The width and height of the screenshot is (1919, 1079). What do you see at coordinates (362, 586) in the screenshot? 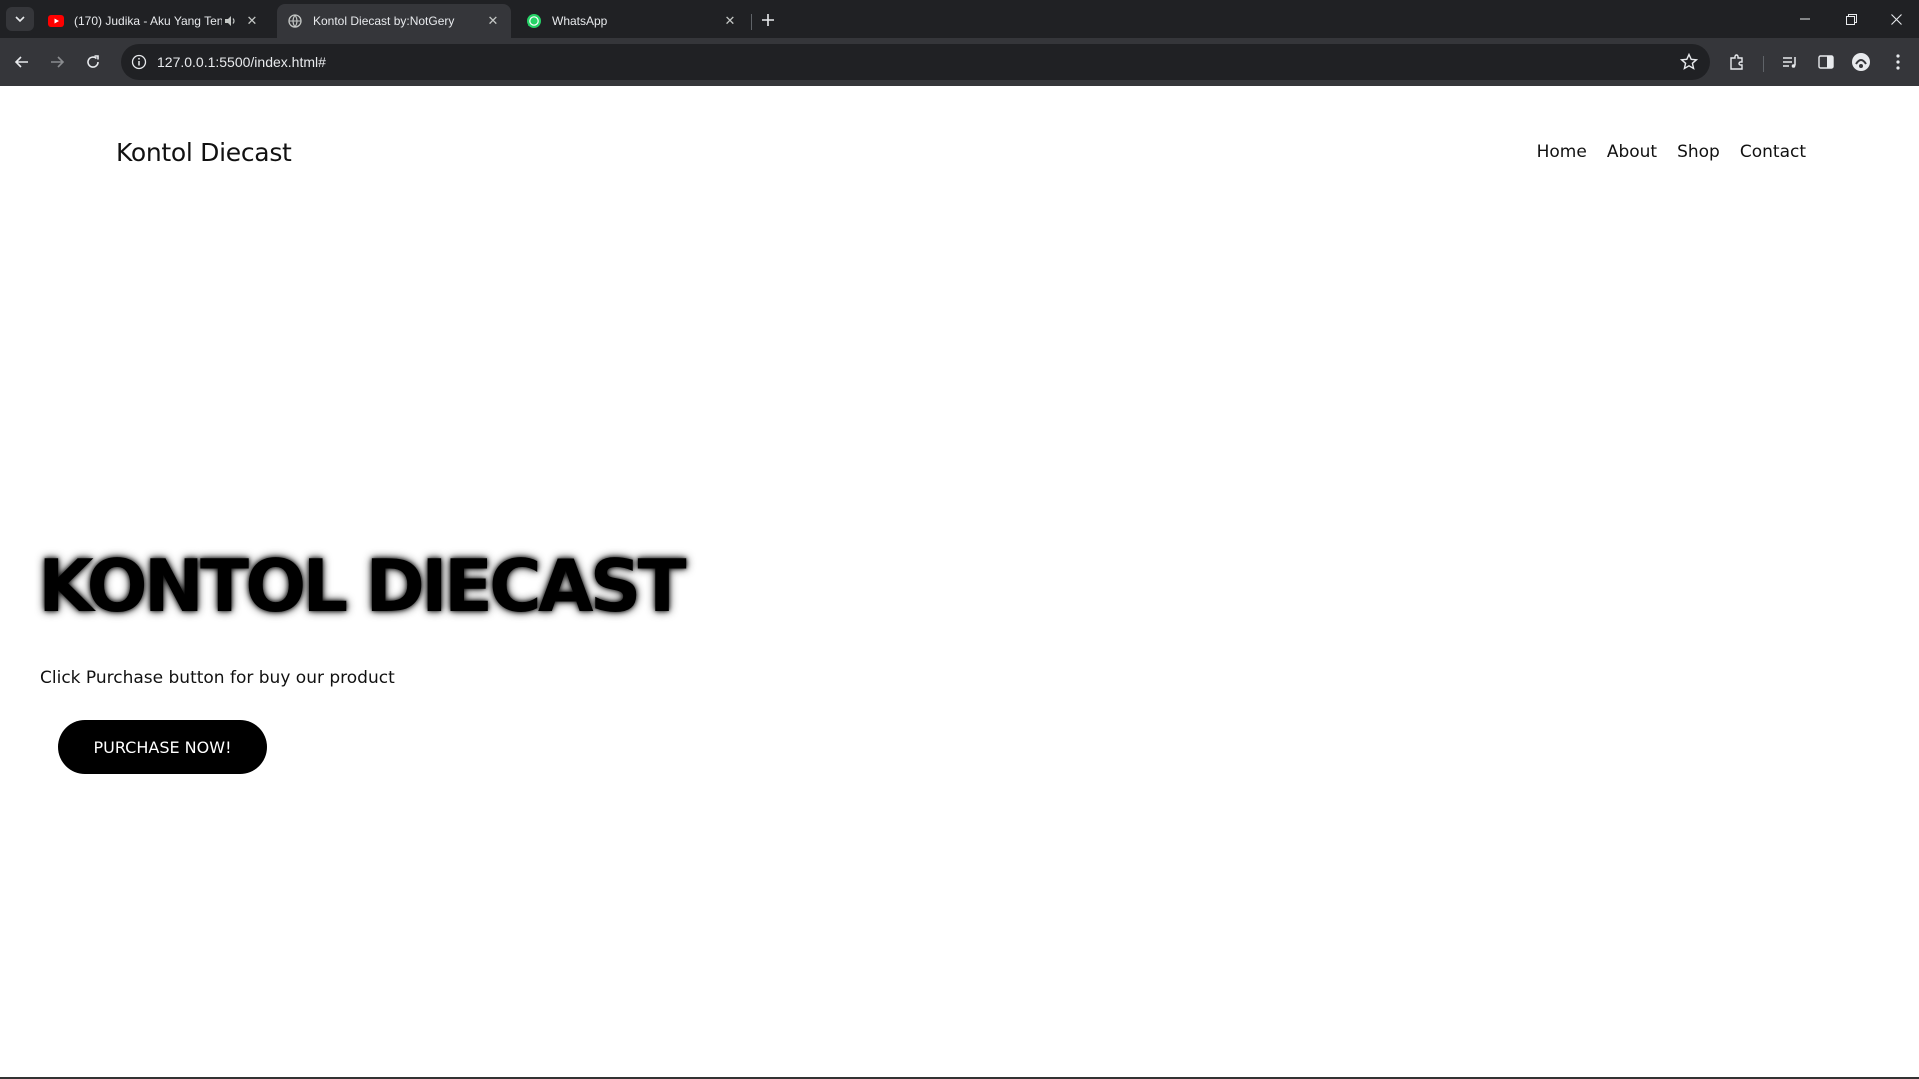
I see `hero-title: KONTOL DIECAST` at bounding box center [362, 586].